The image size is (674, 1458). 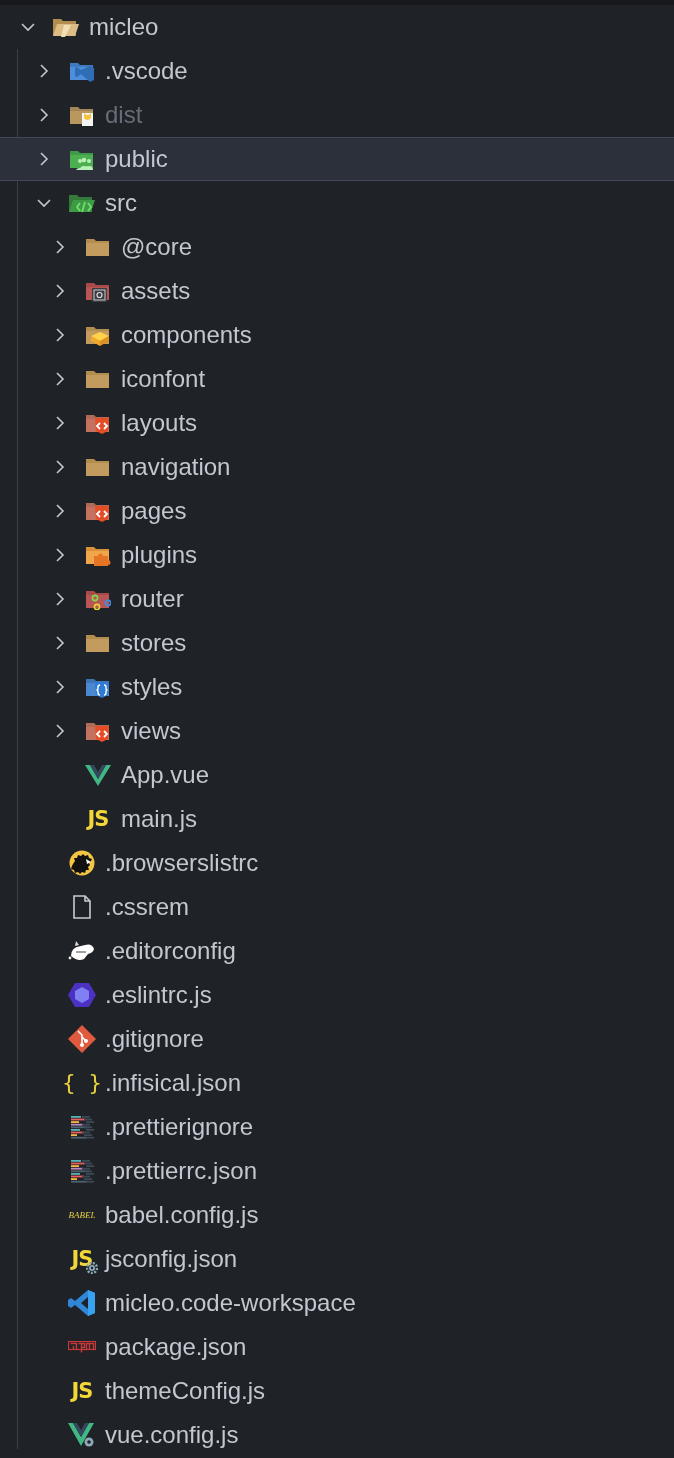 I want to click on item-label: micleo, so click(x=124, y=27).